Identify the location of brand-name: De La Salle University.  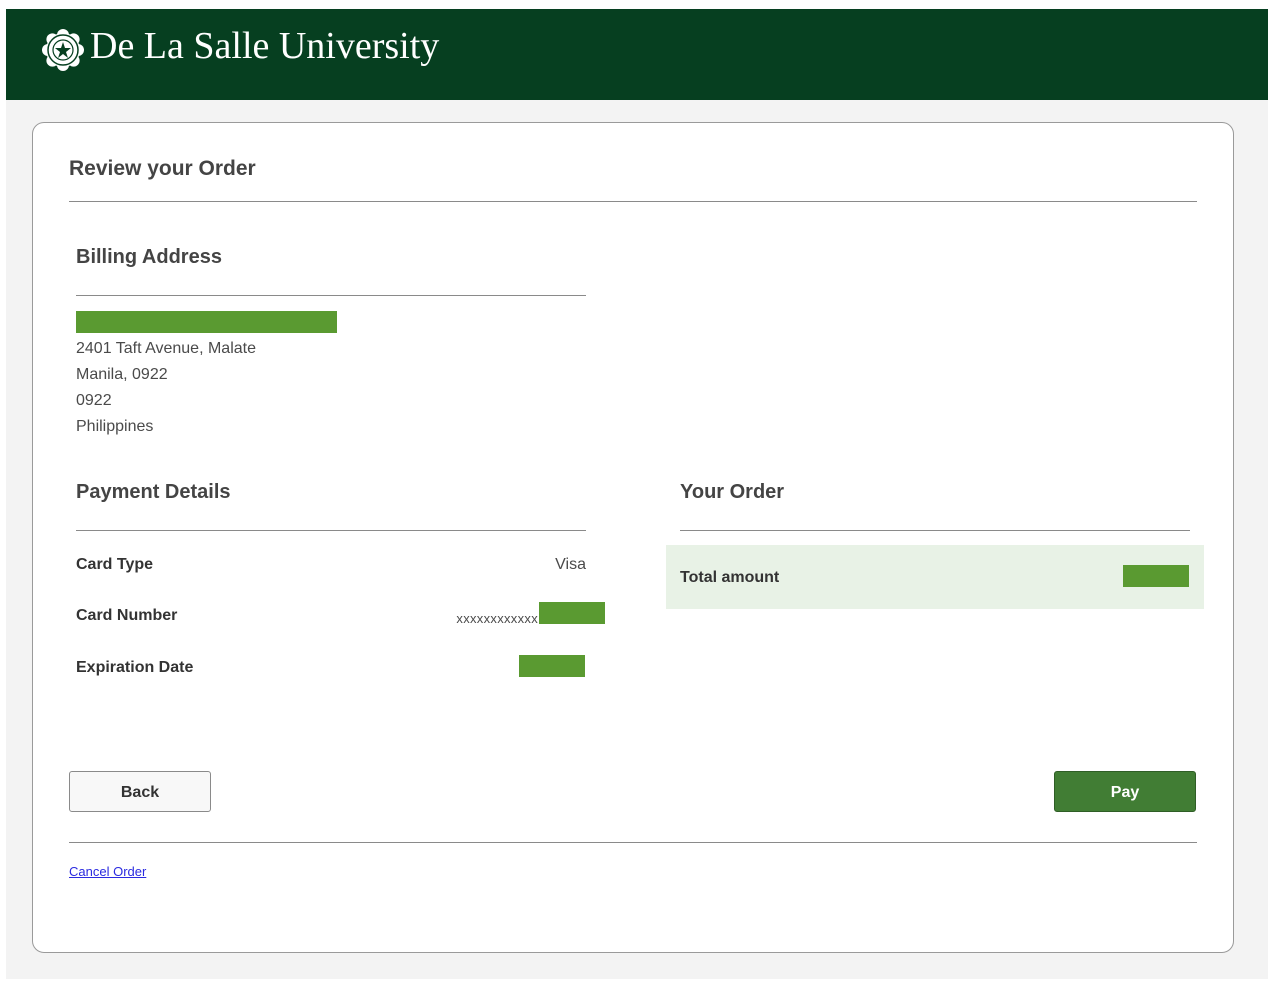
(265, 46).